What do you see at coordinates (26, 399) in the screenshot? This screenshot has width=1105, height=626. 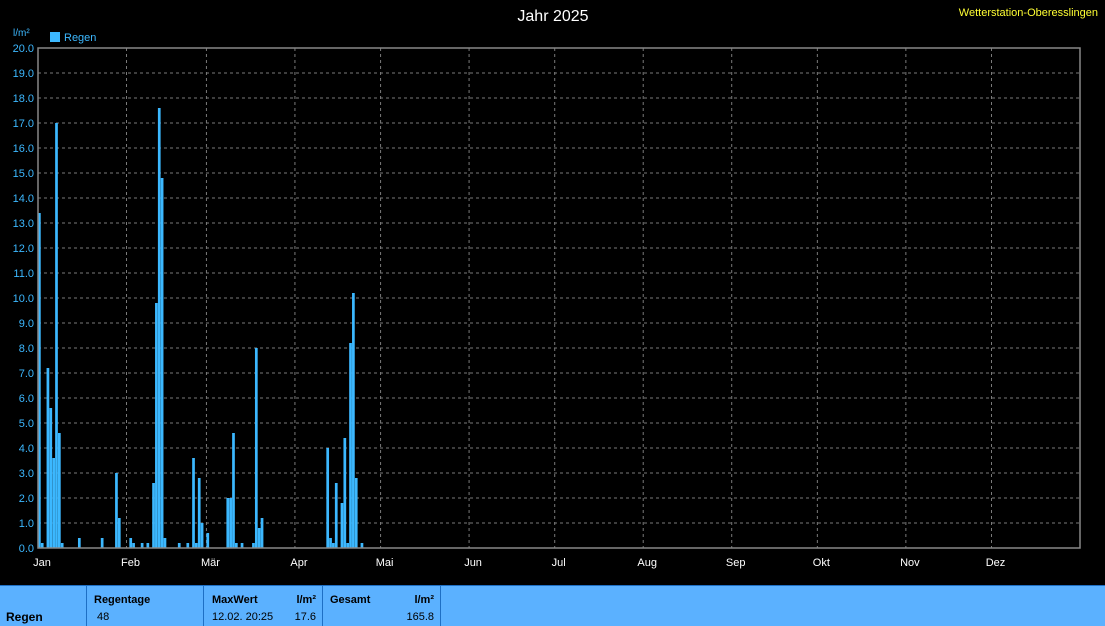 I see `y-tick-label: 6.0` at bounding box center [26, 399].